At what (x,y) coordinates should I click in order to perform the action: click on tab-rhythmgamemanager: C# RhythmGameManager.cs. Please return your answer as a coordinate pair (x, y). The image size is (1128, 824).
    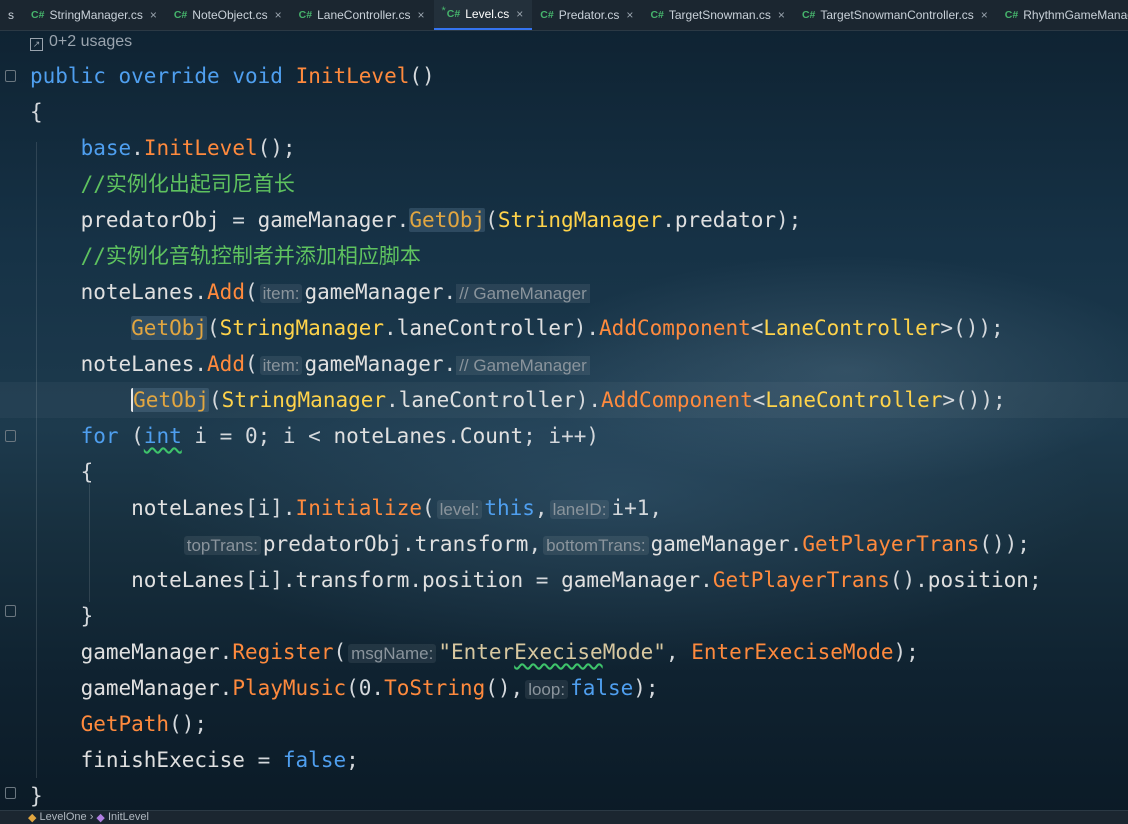
    Looking at the image, I should click on (1062, 15).